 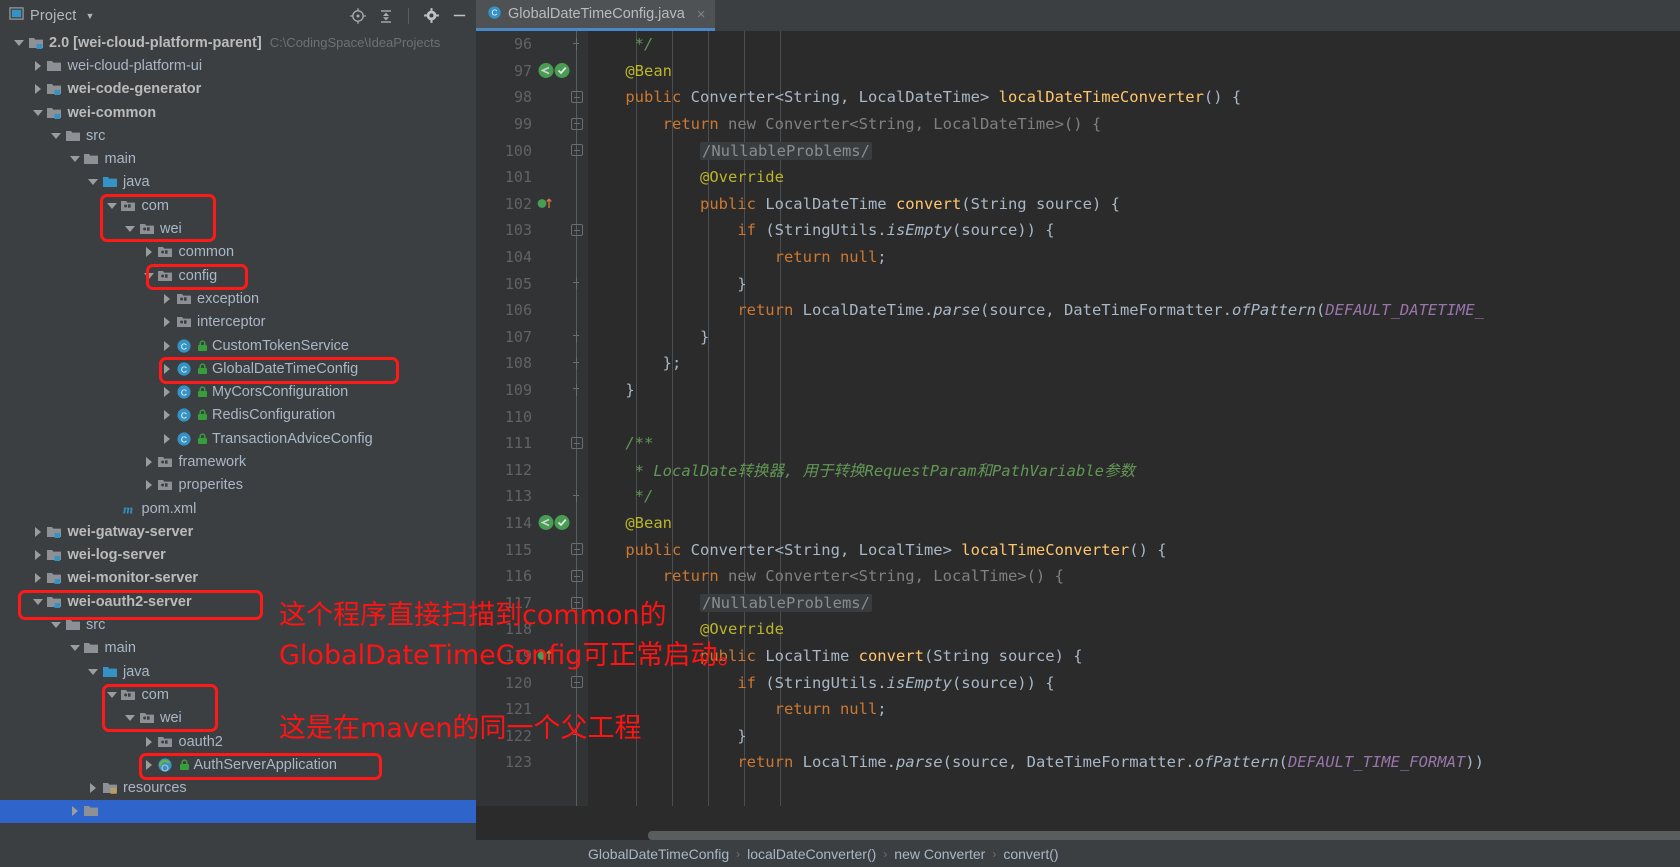 I want to click on tree-node-properites: properites, so click(x=238, y=485).